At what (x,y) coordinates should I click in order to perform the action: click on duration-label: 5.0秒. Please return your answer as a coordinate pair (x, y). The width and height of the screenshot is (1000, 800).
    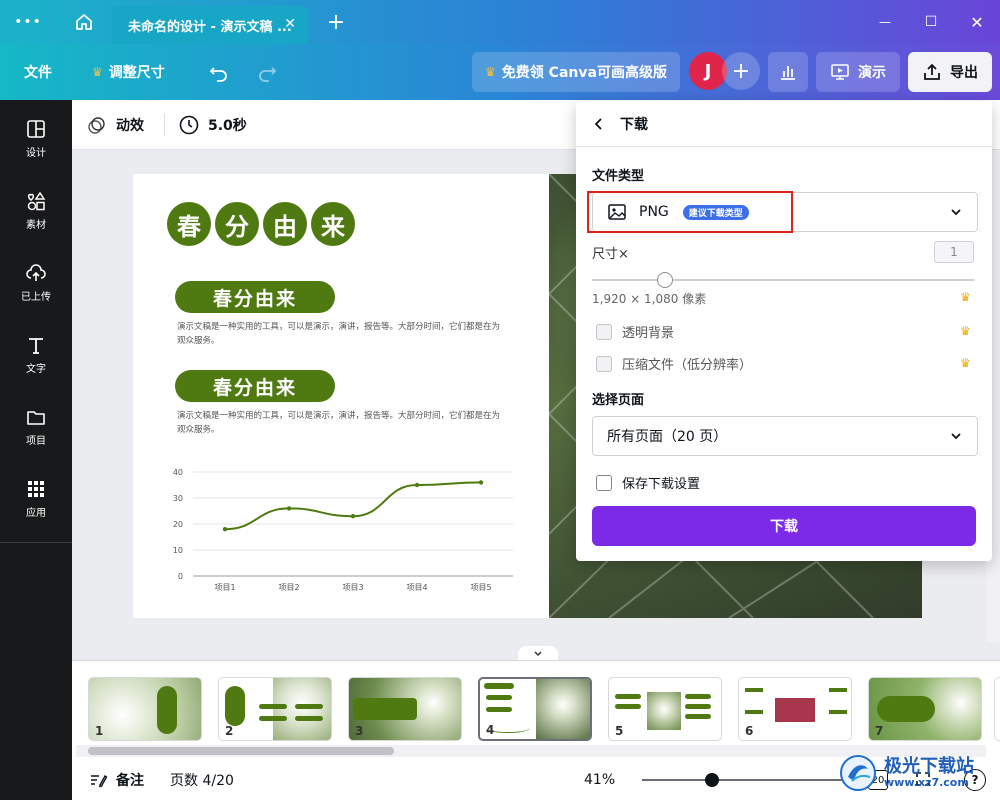
    Looking at the image, I should click on (227, 126).